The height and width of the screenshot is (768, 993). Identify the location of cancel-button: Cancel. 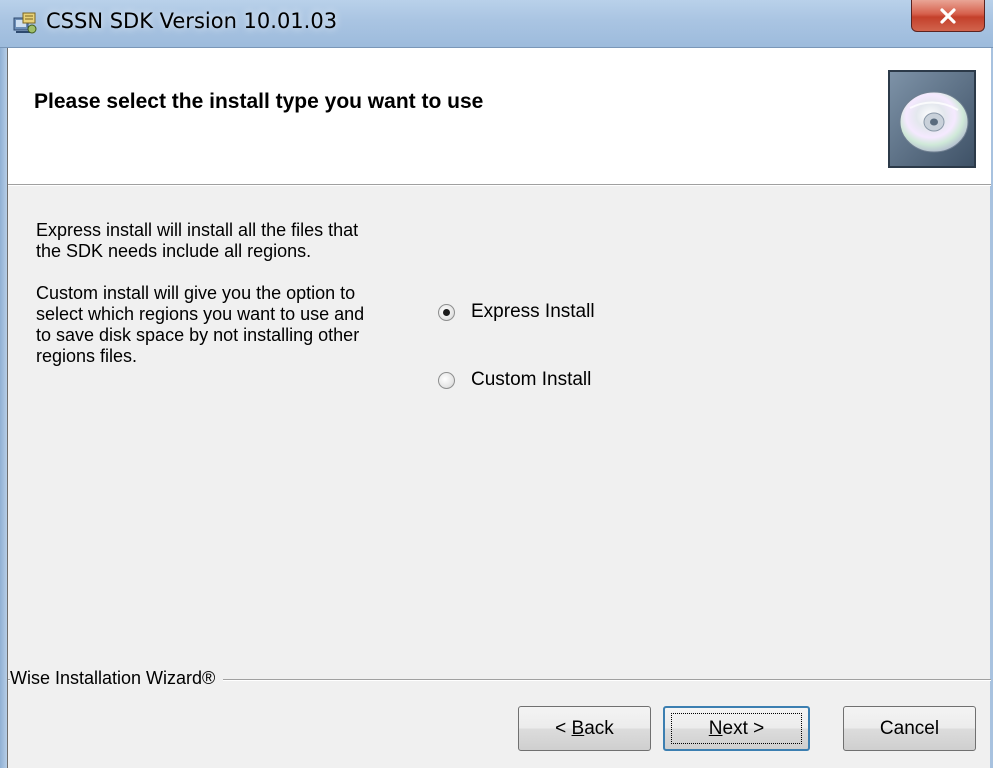
(909, 728).